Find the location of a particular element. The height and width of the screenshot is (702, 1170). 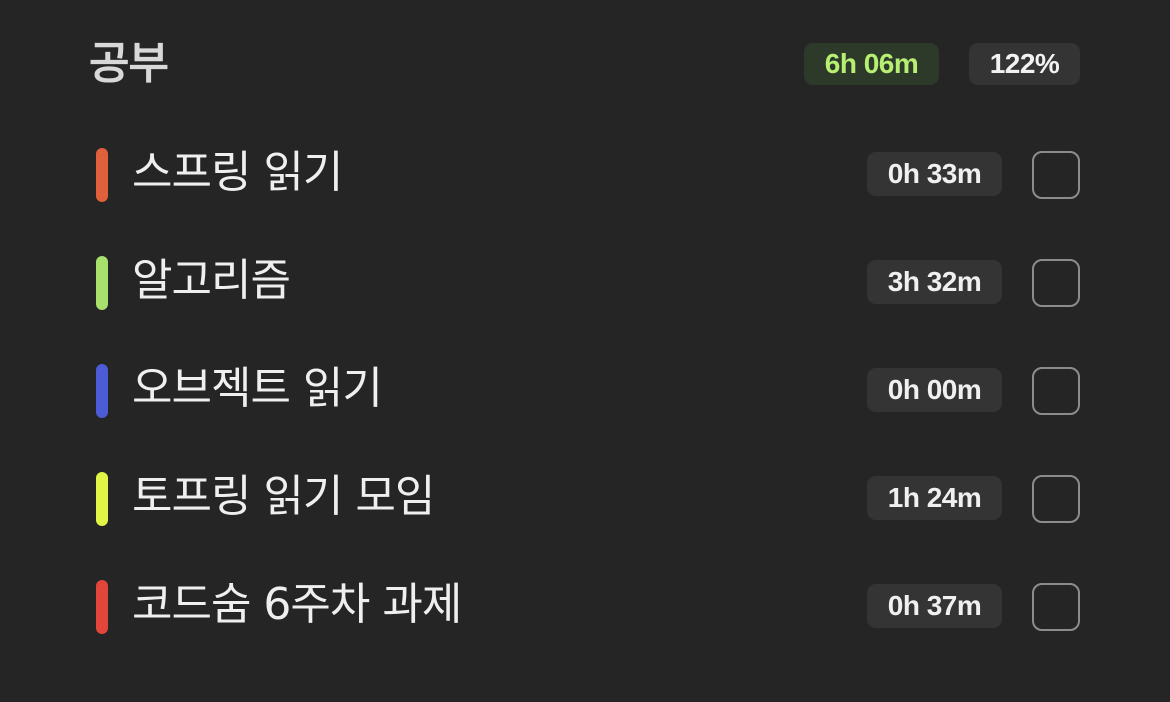

task-time-badge: 0h 37m is located at coordinates (934, 606).